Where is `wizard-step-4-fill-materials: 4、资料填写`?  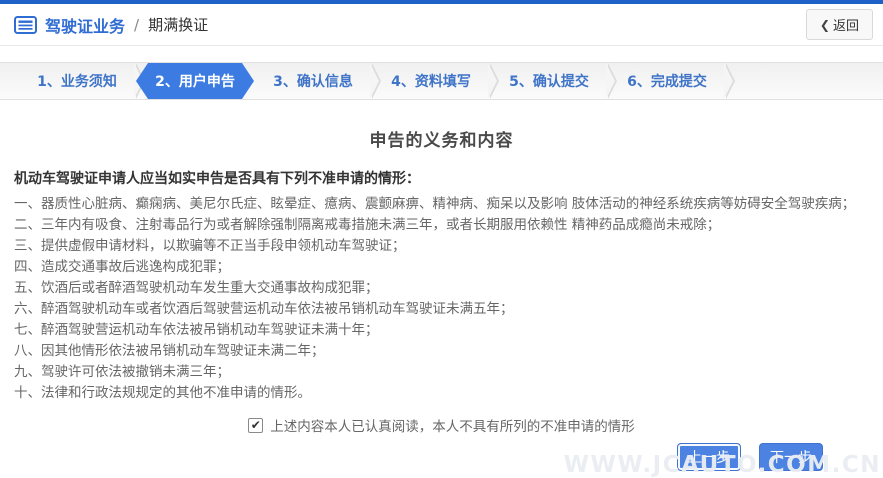
wizard-step-4-fill-materials: 4、资料填写 is located at coordinates (435, 81).